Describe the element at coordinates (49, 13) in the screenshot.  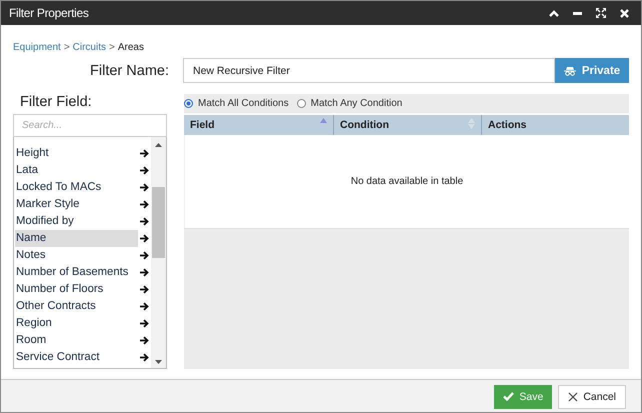
I see `window-title: Filter Properties` at that location.